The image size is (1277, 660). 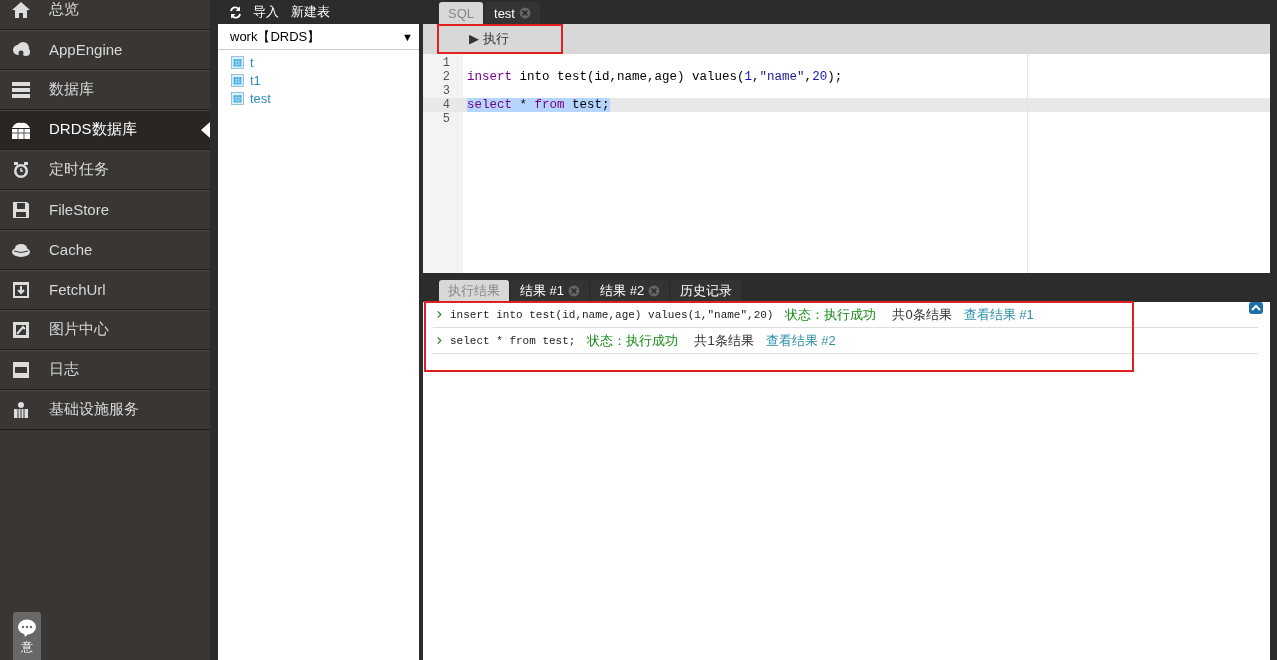 What do you see at coordinates (105, 370) in the screenshot?
I see `sidebar-item: 日志` at bounding box center [105, 370].